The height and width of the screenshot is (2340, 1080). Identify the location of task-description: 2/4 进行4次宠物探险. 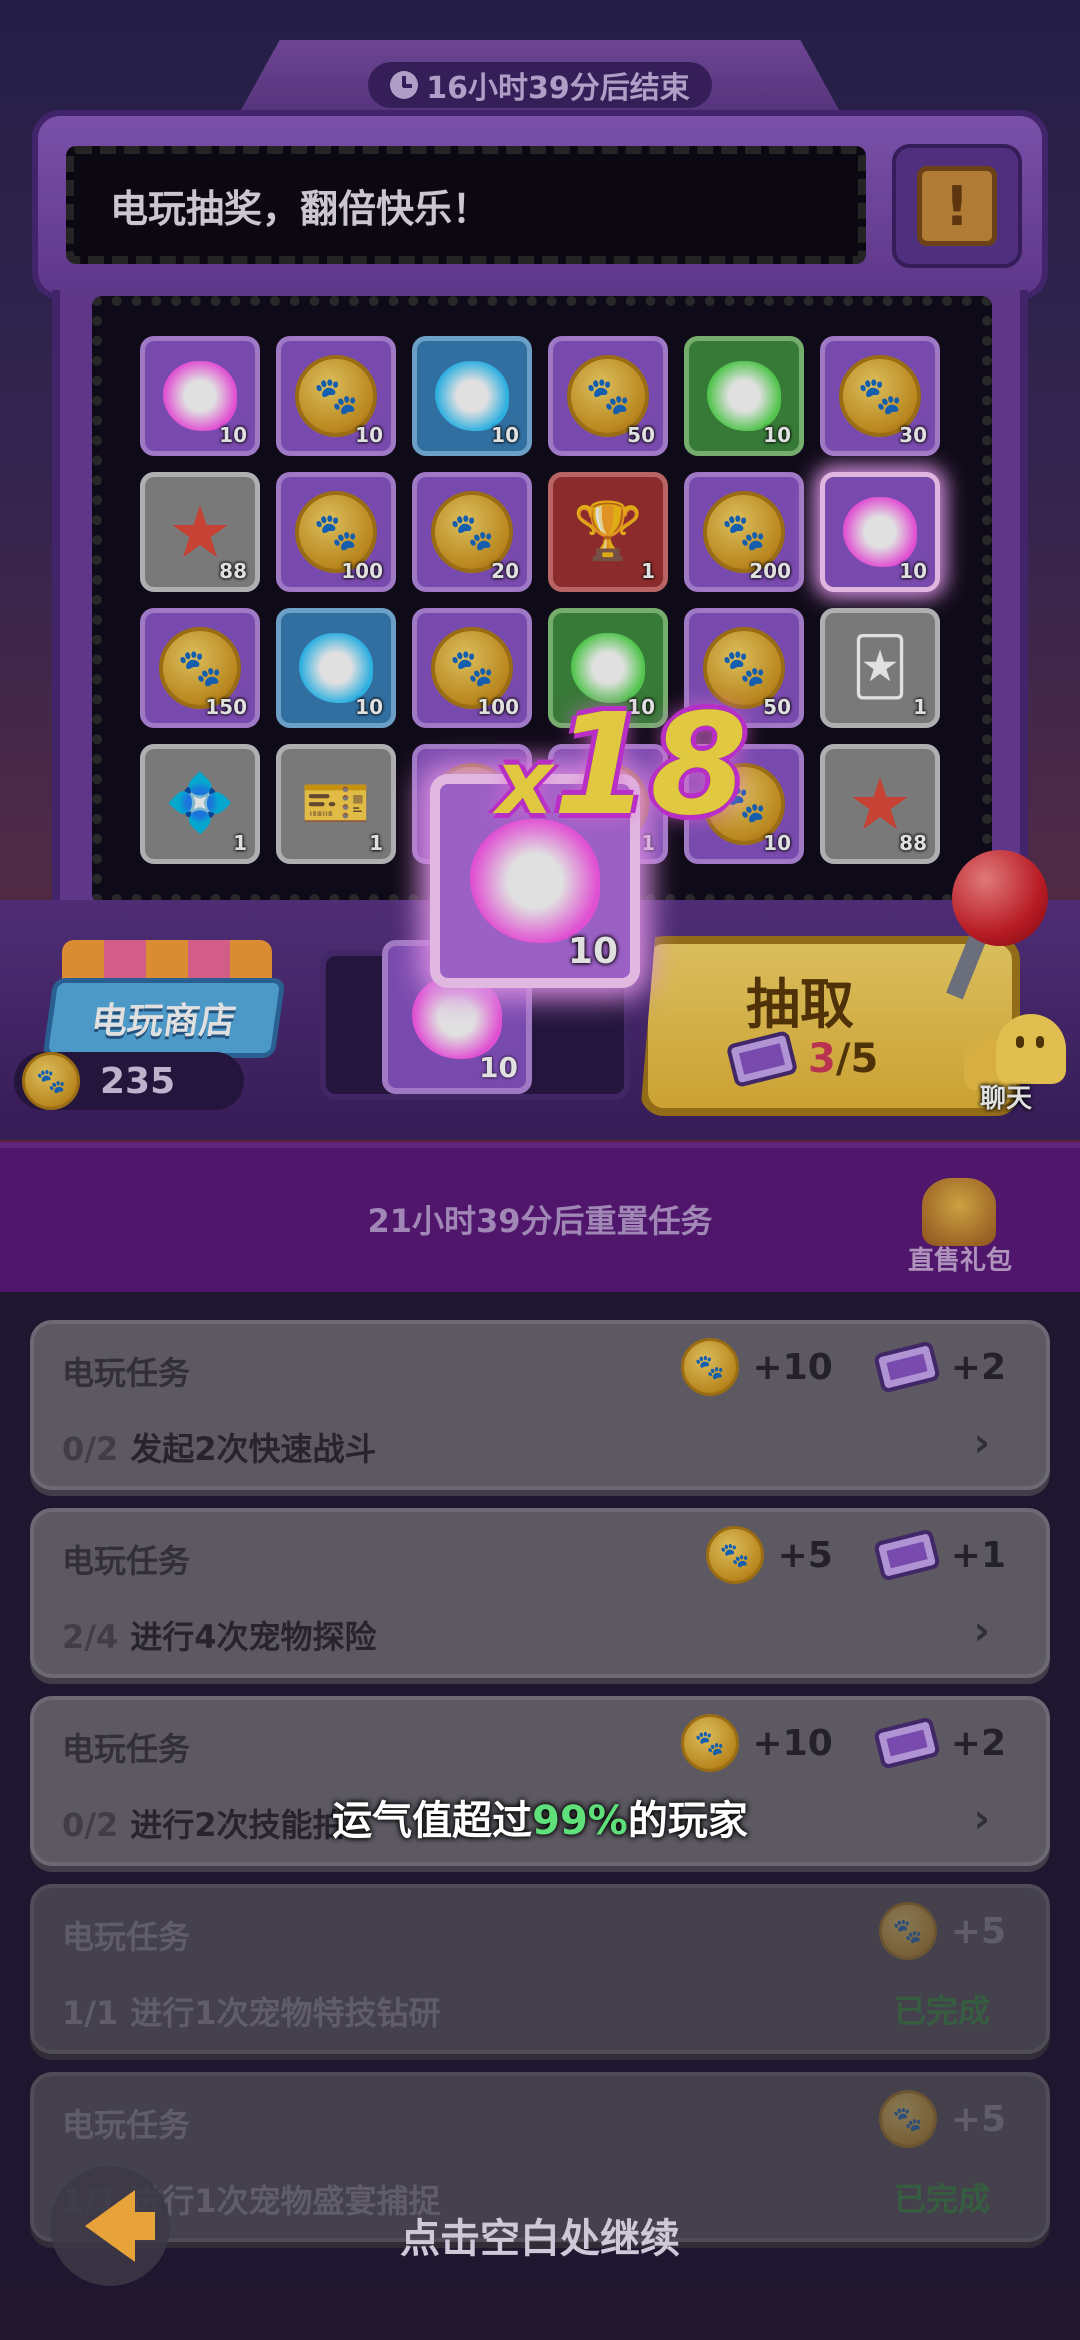
(219, 1635).